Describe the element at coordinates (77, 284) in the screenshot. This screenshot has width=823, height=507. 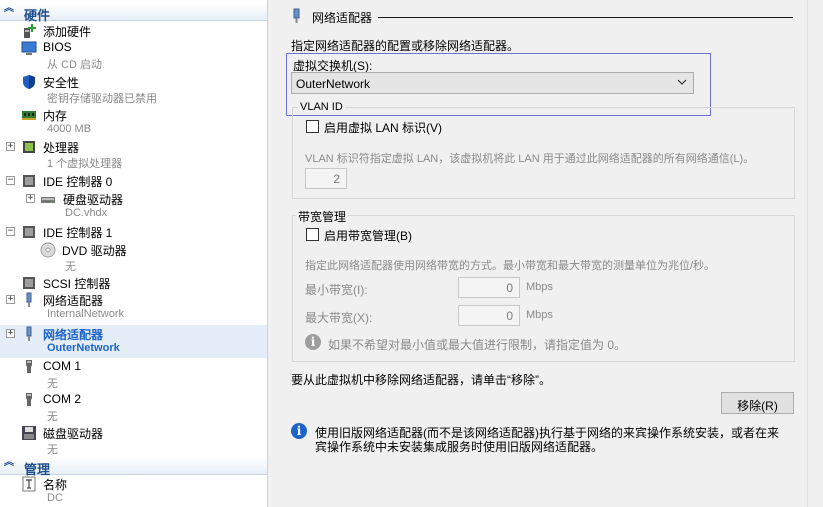
I see `sidebar-item-label: SCSI 控制器` at that location.